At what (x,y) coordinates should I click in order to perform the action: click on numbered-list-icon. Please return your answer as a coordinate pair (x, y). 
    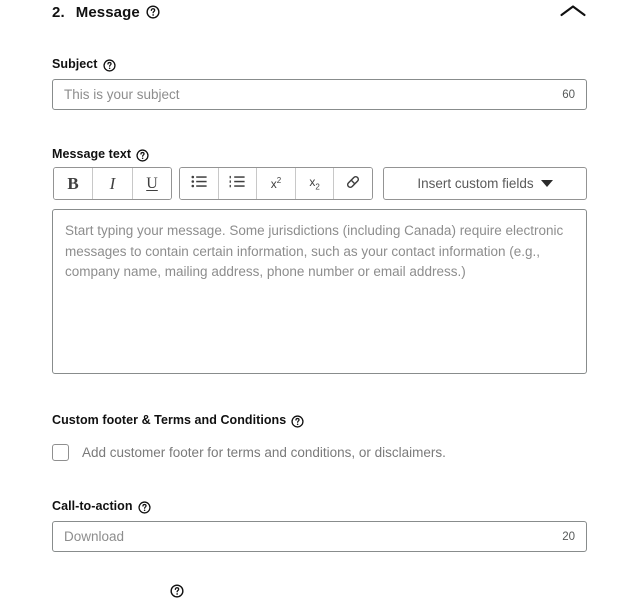
    Looking at the image, I should click on (237, 183).